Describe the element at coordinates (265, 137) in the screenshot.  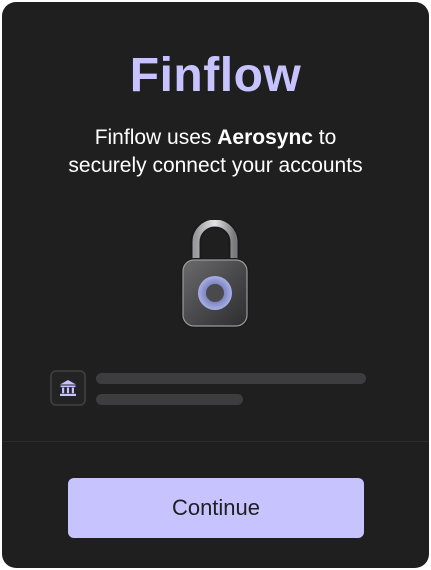
I see `subtitle-provider: Aerosync` at that location.